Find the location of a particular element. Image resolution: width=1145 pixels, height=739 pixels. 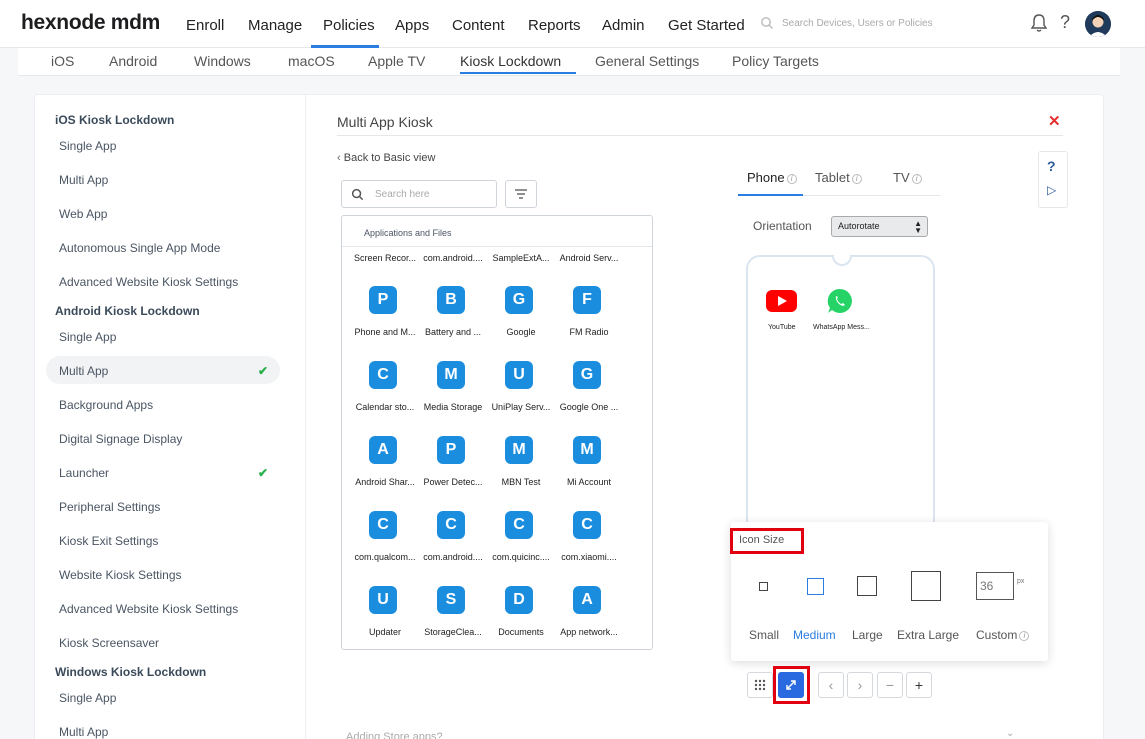

tab-tv-label: TV is located at coordinates (901, 177).